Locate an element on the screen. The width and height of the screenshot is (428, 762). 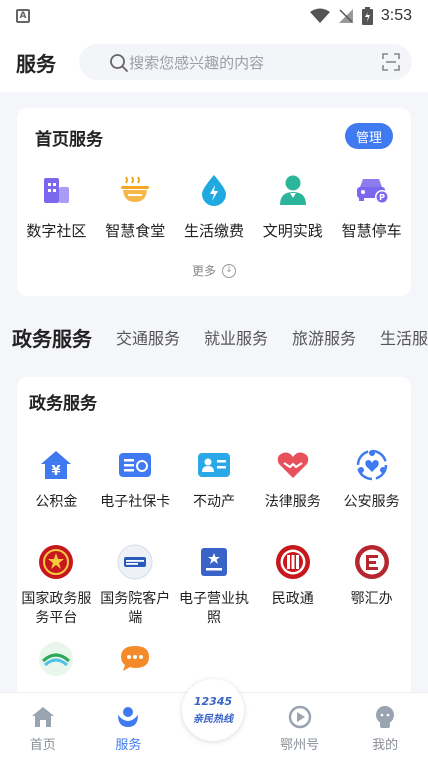
bowl-icon is located at coordinates (135, 190).